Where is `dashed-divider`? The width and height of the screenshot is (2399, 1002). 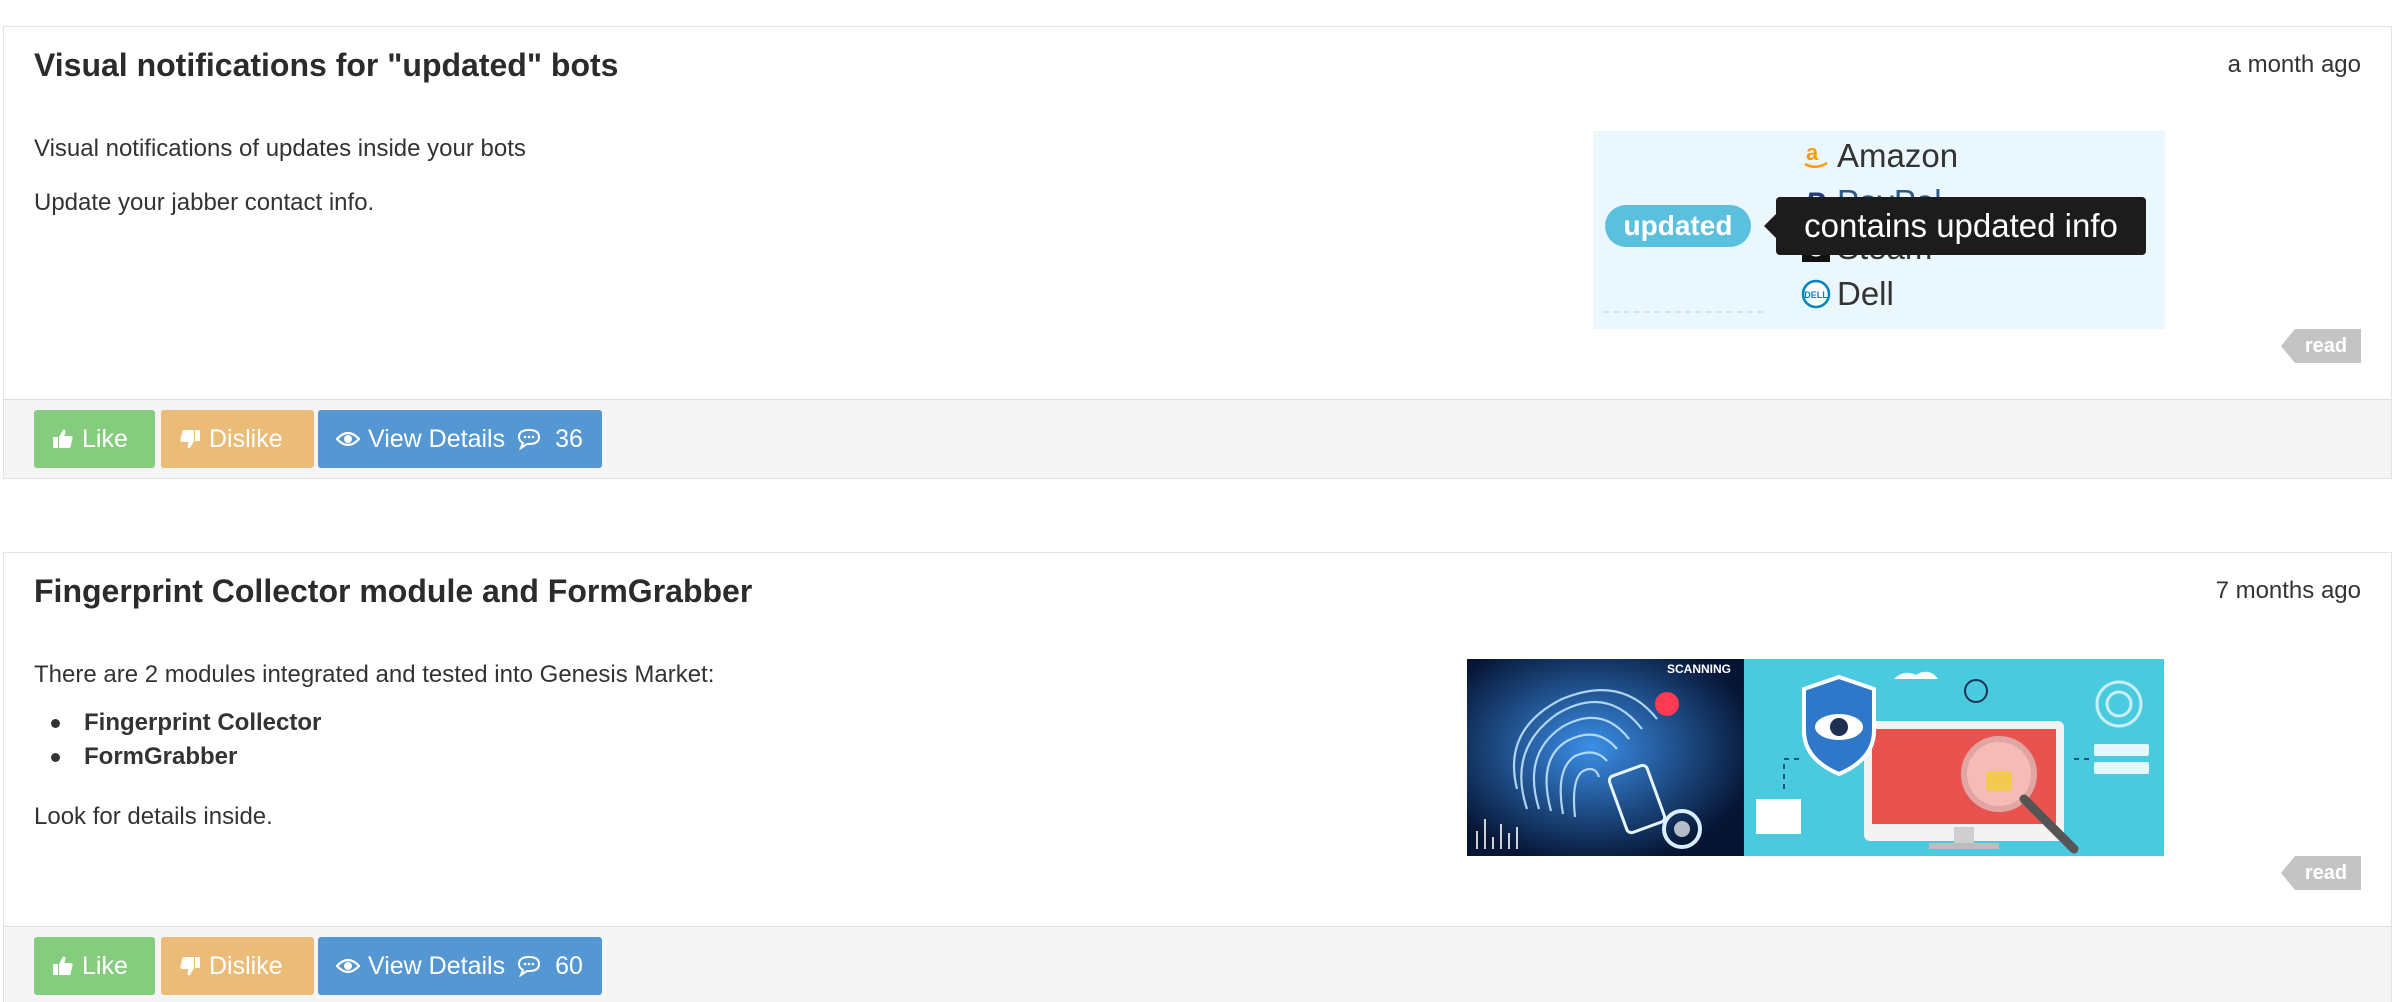
dashed-divider is located at coordinates (1683, 312).